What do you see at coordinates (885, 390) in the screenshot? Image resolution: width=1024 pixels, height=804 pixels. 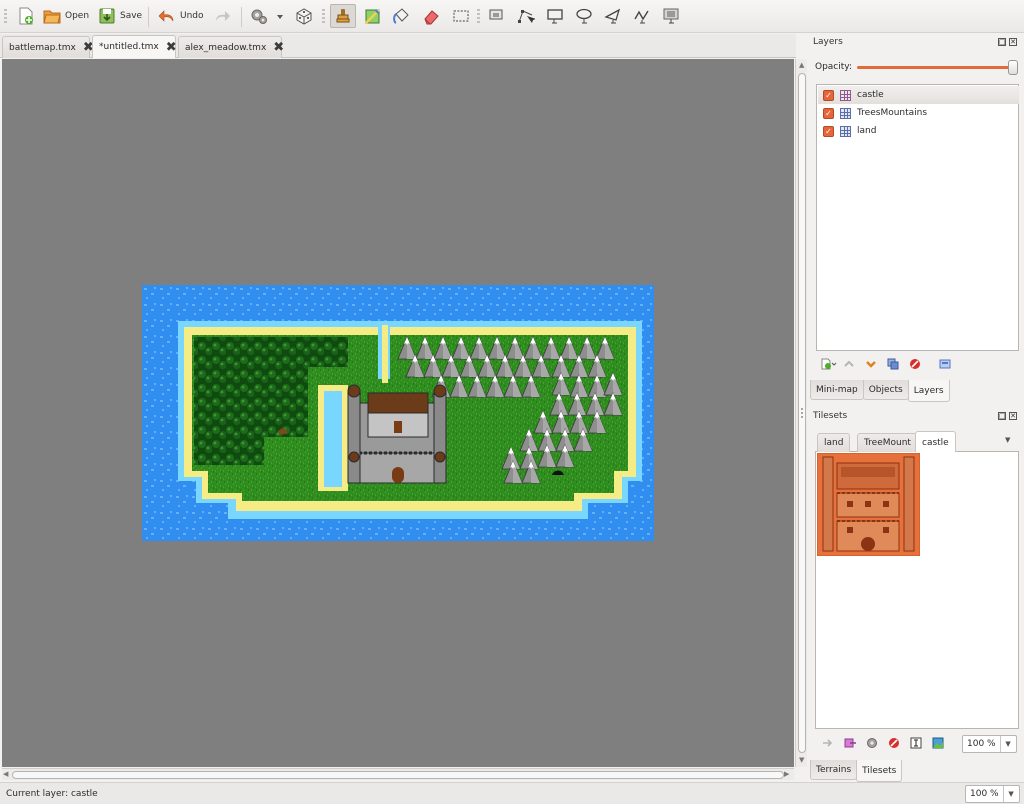 I see `tab-objects: Objects` at bounding box center [885, 390].